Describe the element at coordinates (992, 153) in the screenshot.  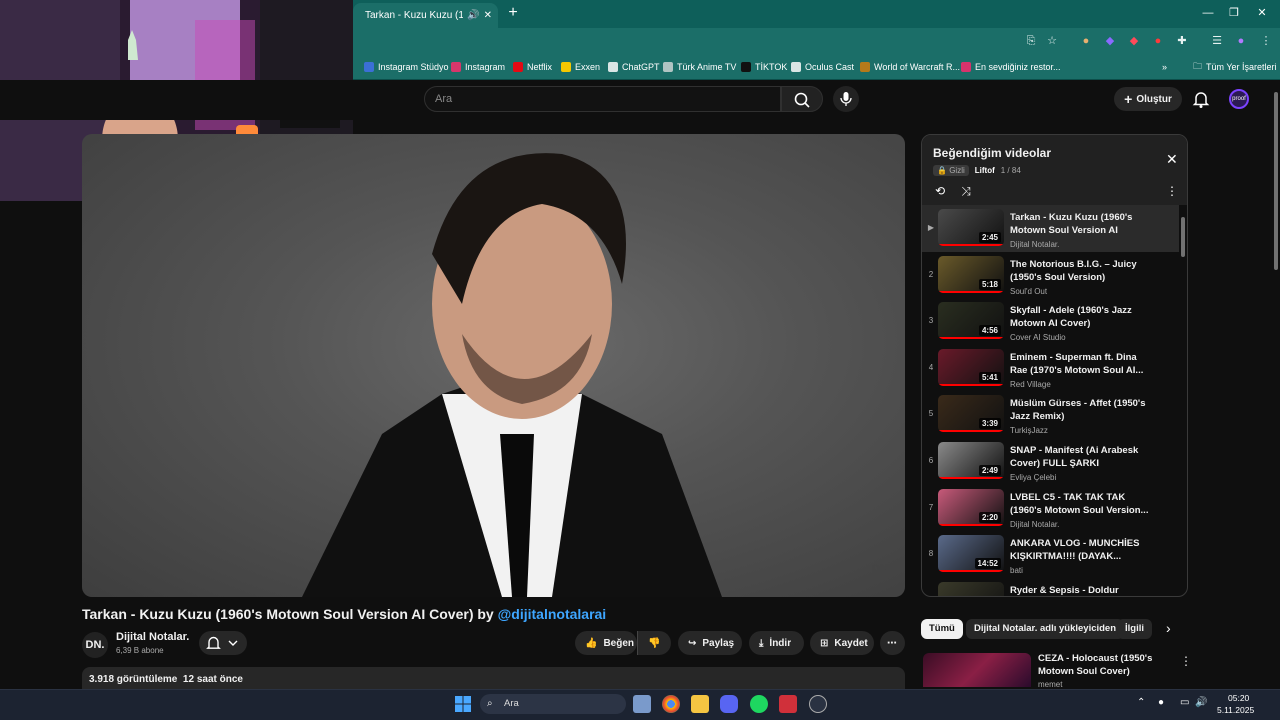
I see `playlist-title: Beğendiğim videolar` at that location.